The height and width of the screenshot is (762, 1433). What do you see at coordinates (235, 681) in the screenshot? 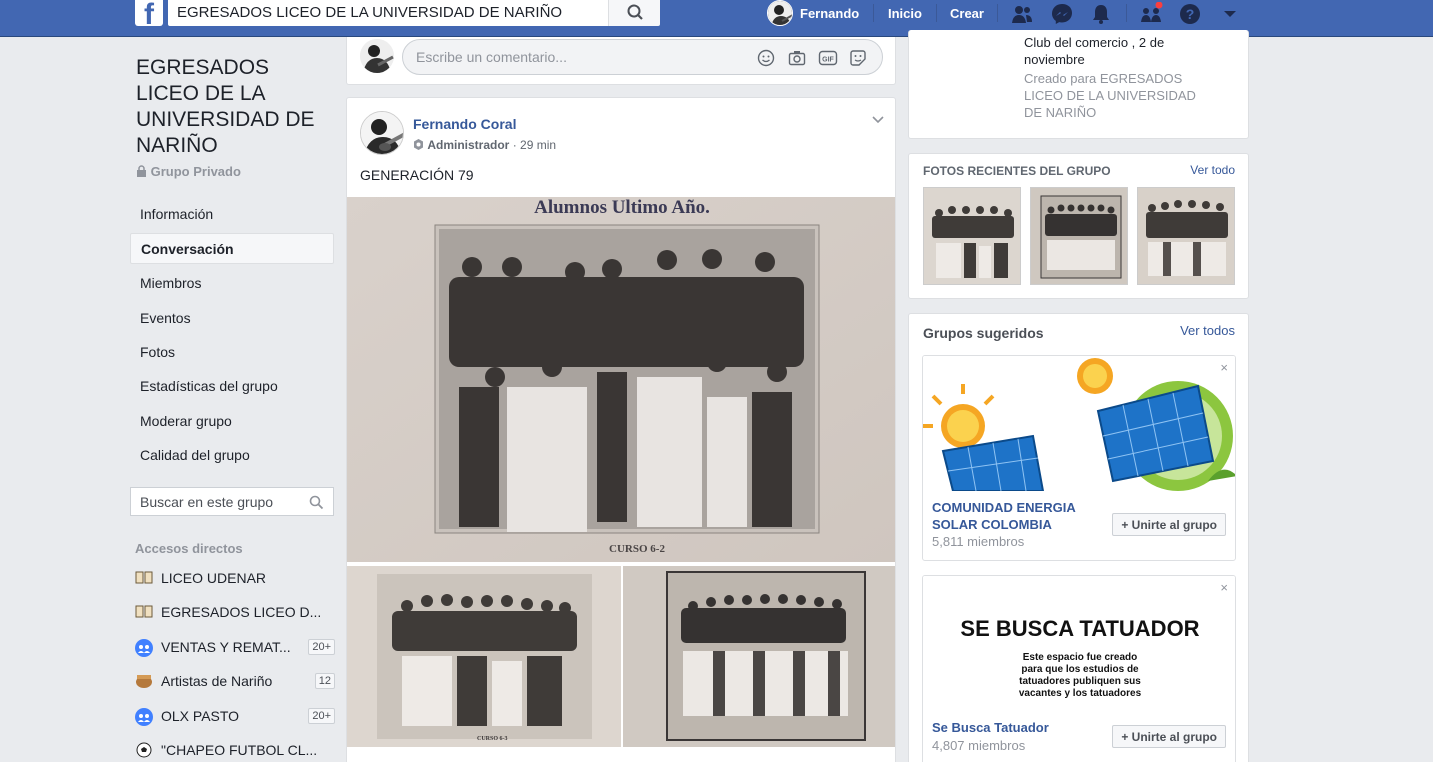
I see `shortcut-item: Artistas de Nariño 12` at bounding box center [235, 681].